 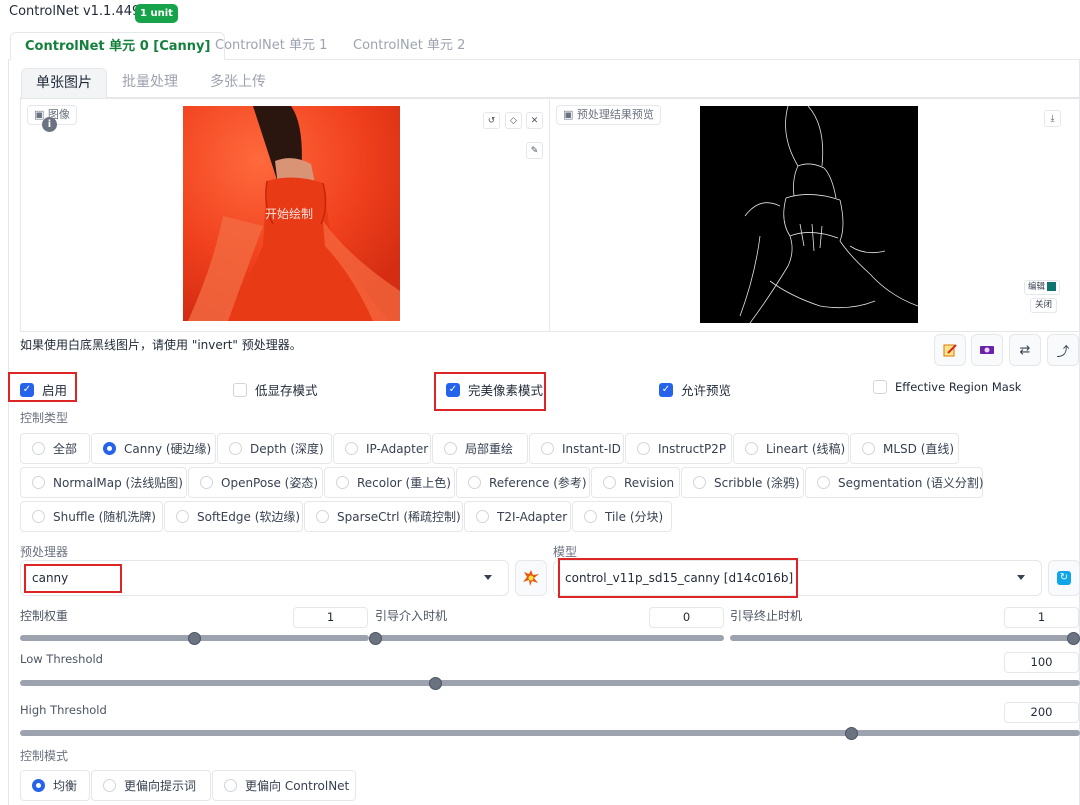 I want to click on start-slider, so click(x=549, y=638).